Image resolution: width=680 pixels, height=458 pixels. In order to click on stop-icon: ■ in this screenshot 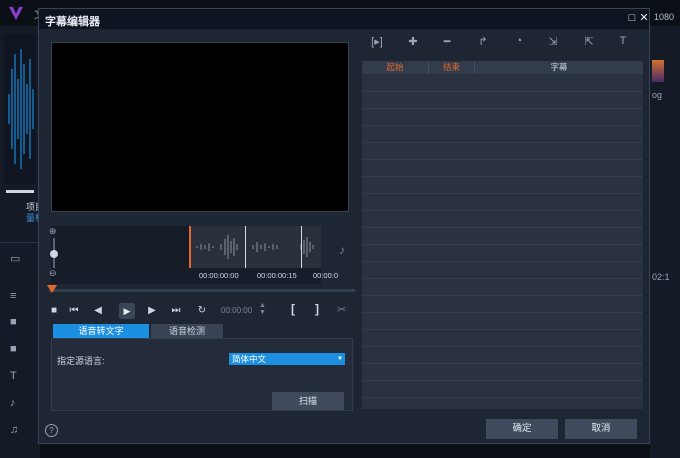, I will do `click(54, 312)`.